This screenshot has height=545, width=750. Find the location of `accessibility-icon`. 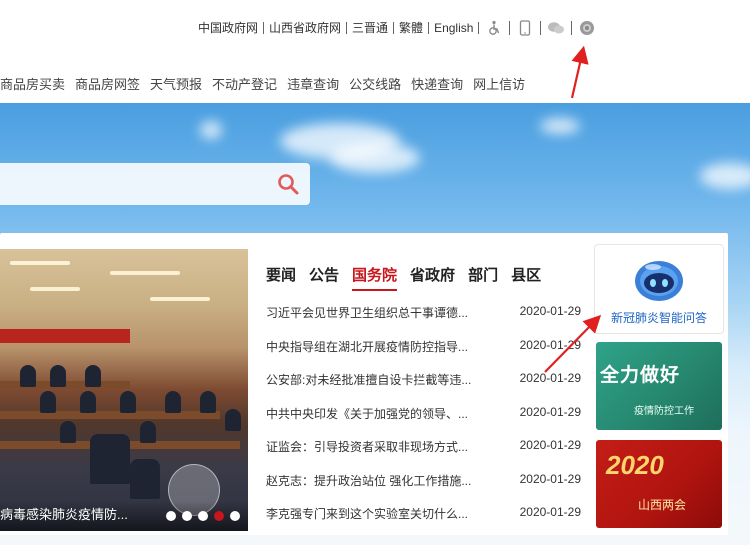

accessibility-icon is located at coordinates (494, 28).